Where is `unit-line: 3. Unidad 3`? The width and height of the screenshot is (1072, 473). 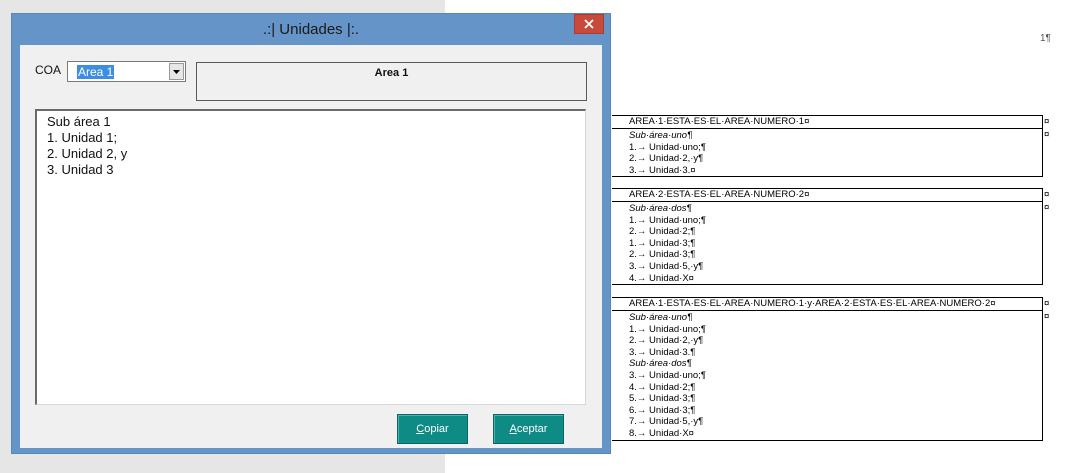
unit-line: 3. Unidad 3 is located at coordinates (80, 169).